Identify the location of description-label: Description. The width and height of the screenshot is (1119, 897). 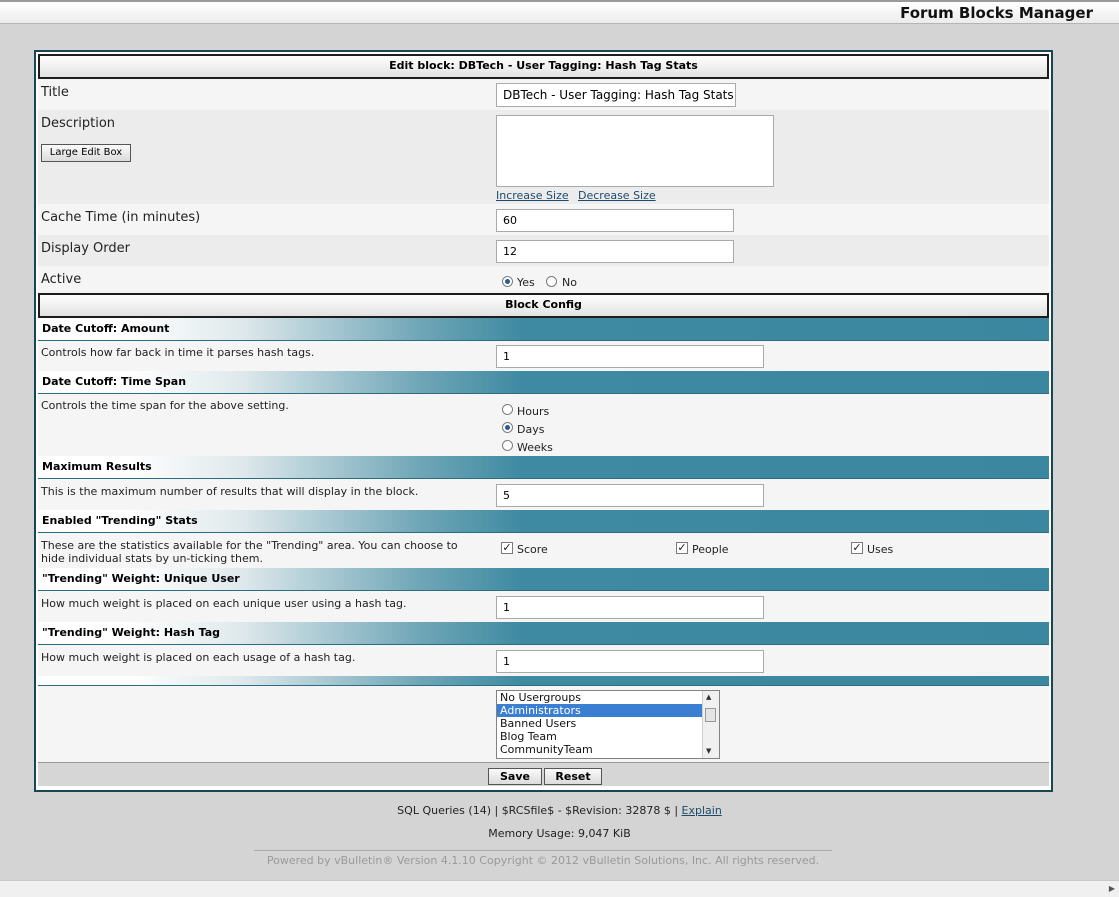
(78, 123).